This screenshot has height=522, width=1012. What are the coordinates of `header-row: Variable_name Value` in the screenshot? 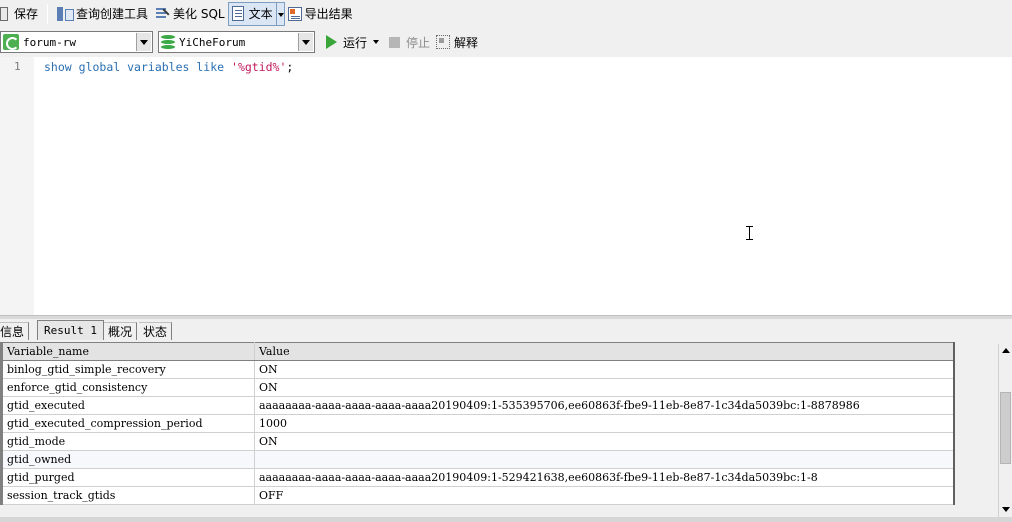 It's located at (477, 351).